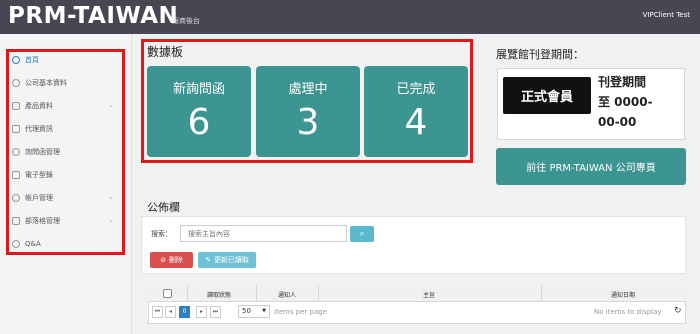 The height and width of the screenshot is (334, 700). What do you see at coordinates (93, 16) in the screenshot?
I see `brand-logo: PRM-TAIWAN` at bounding box center [93, 16].